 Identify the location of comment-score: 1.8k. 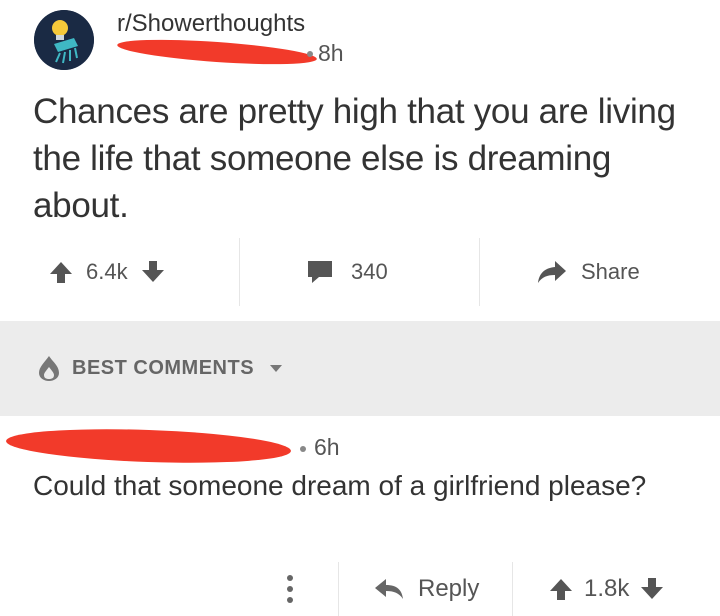
(607, 588).